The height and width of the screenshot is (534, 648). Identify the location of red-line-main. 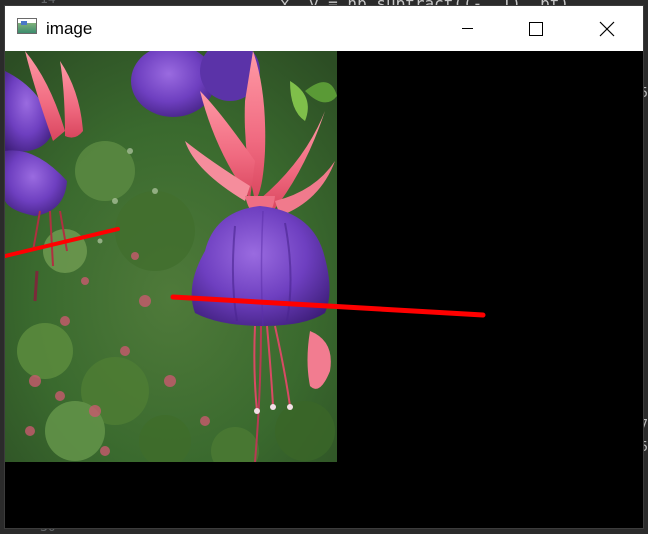
(328, 306).